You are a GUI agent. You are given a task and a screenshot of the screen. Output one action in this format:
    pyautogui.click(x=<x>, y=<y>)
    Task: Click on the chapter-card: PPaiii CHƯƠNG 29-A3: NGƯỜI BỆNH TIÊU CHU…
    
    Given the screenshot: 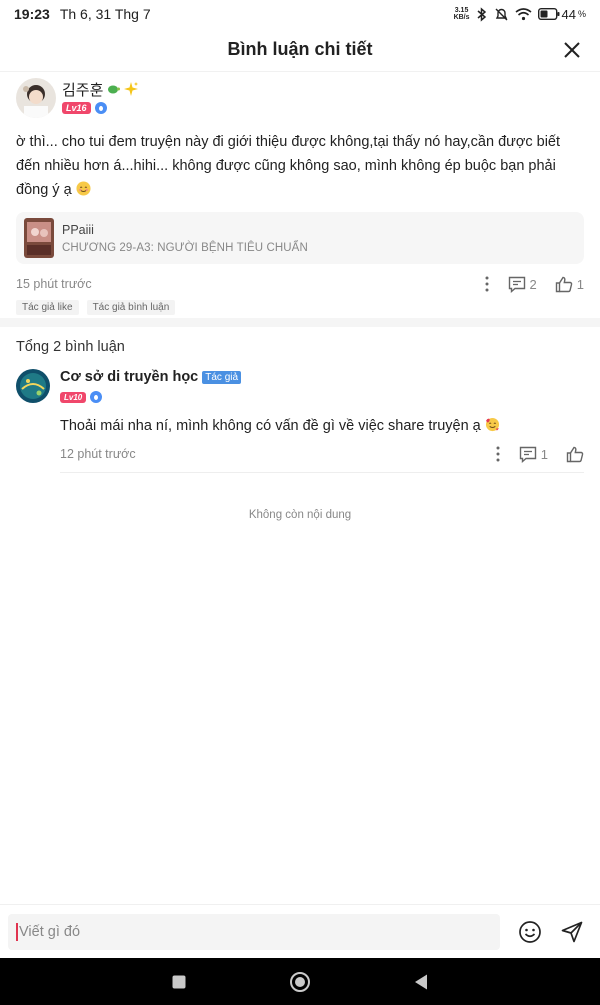 What is the action you would take?
    pyautogui.click(x=300, y=238)
    